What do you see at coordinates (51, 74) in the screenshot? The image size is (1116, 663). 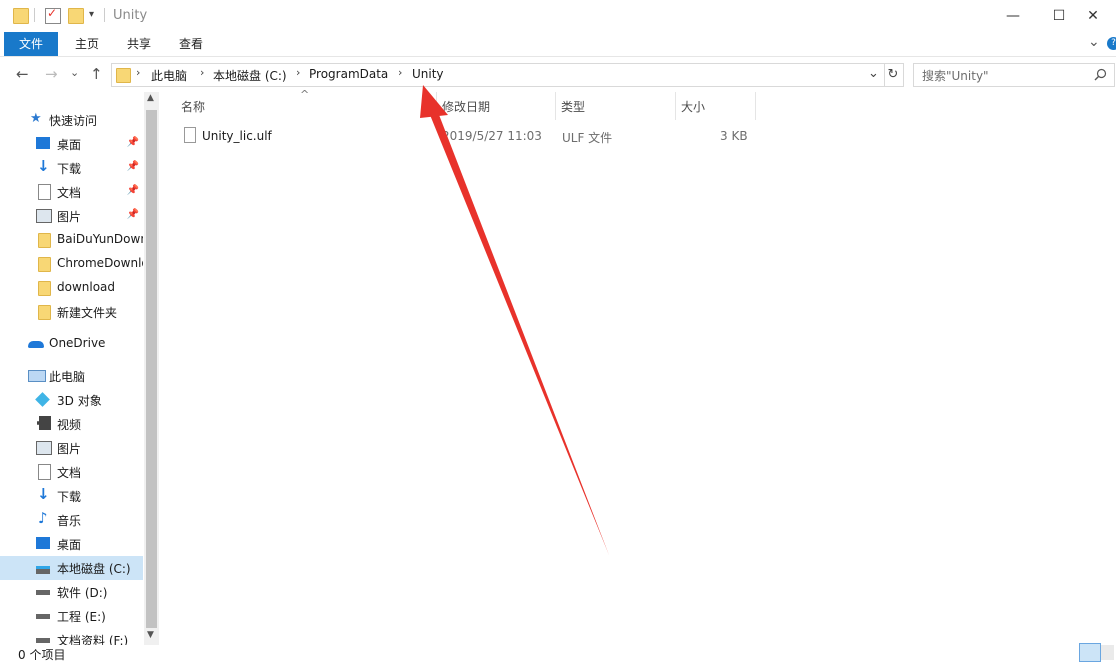 I see `forward-arrow-icon: →` at bounding box center [51, 74].